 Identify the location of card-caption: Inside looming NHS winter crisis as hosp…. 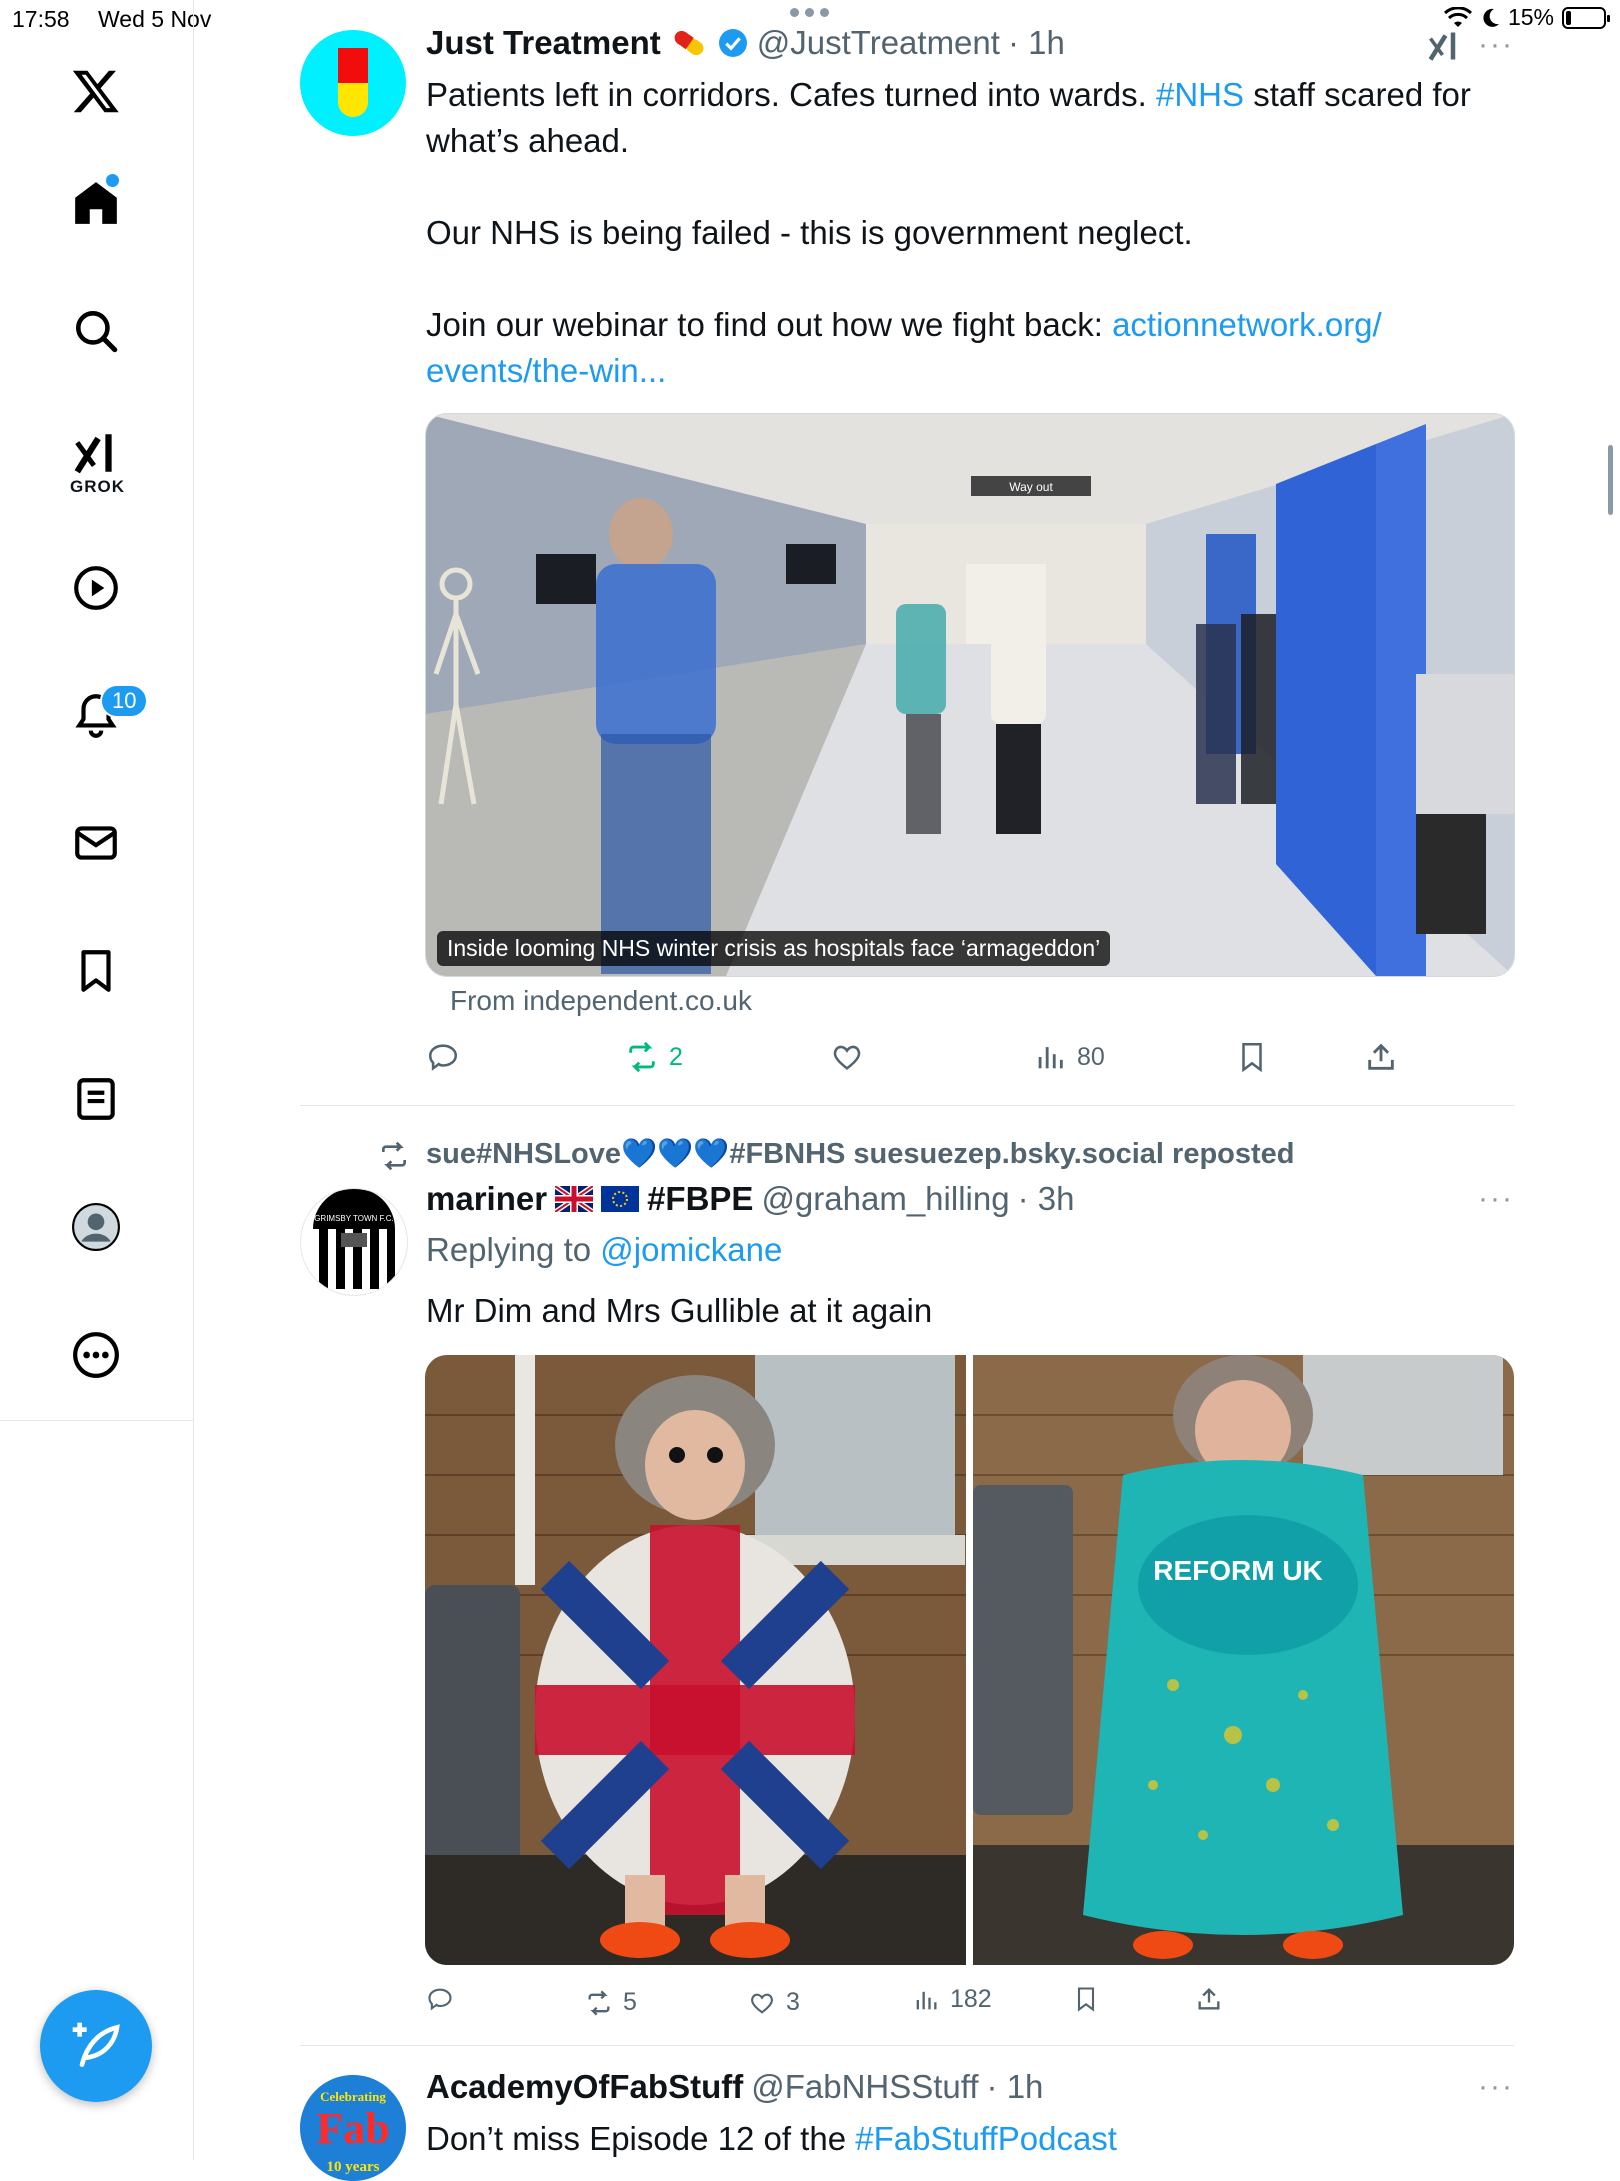
(774, 948).